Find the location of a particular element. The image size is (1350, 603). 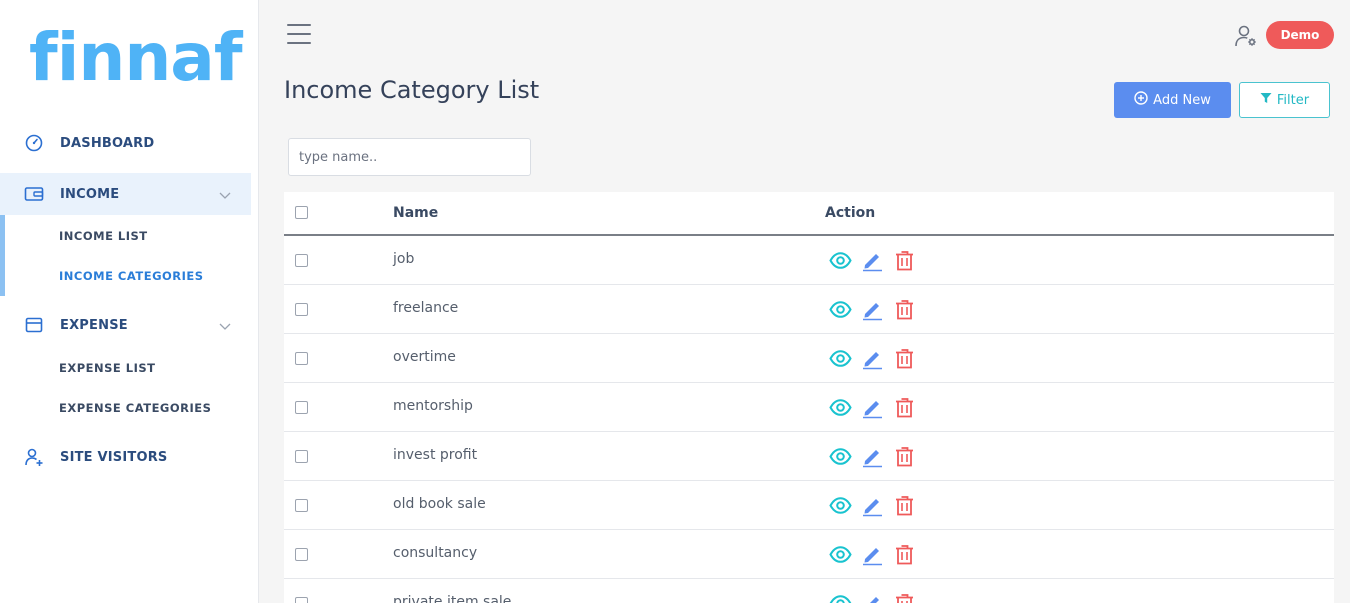

search-input is located at coordinates (409, 157).